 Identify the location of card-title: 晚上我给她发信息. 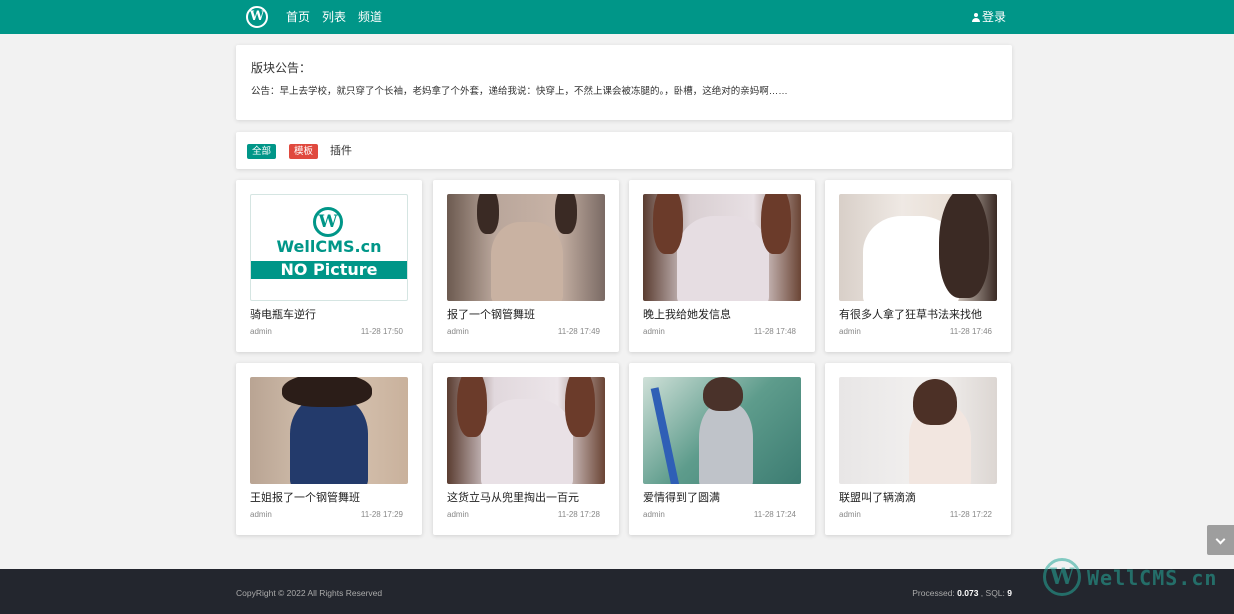
(687, 314).